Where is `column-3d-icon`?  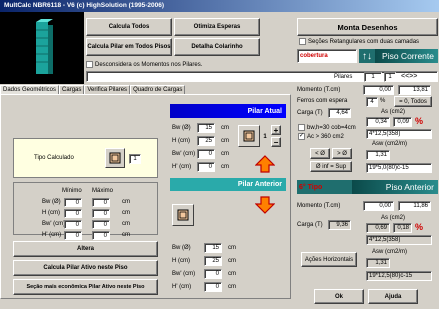
column-3d-icon is located at coordinates (44, 46).